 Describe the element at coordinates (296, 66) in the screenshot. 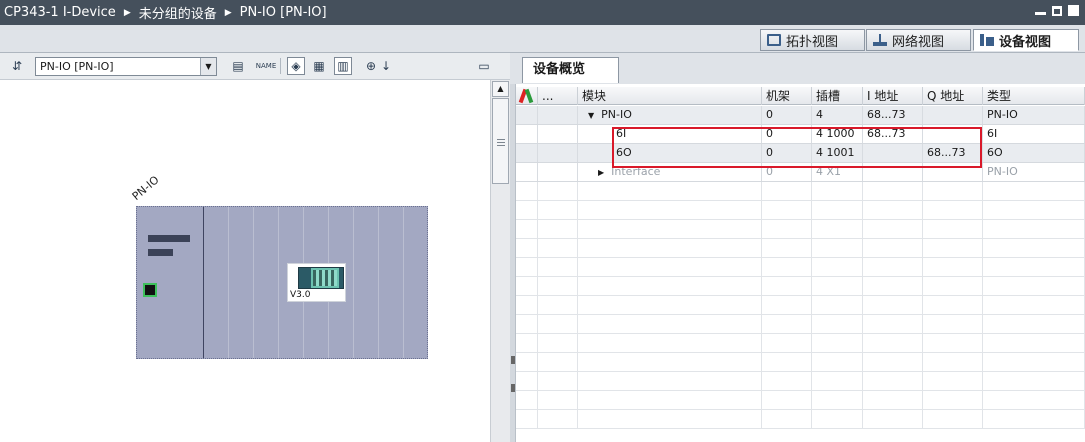

I see `show-labels-icon: ◈` at that location.